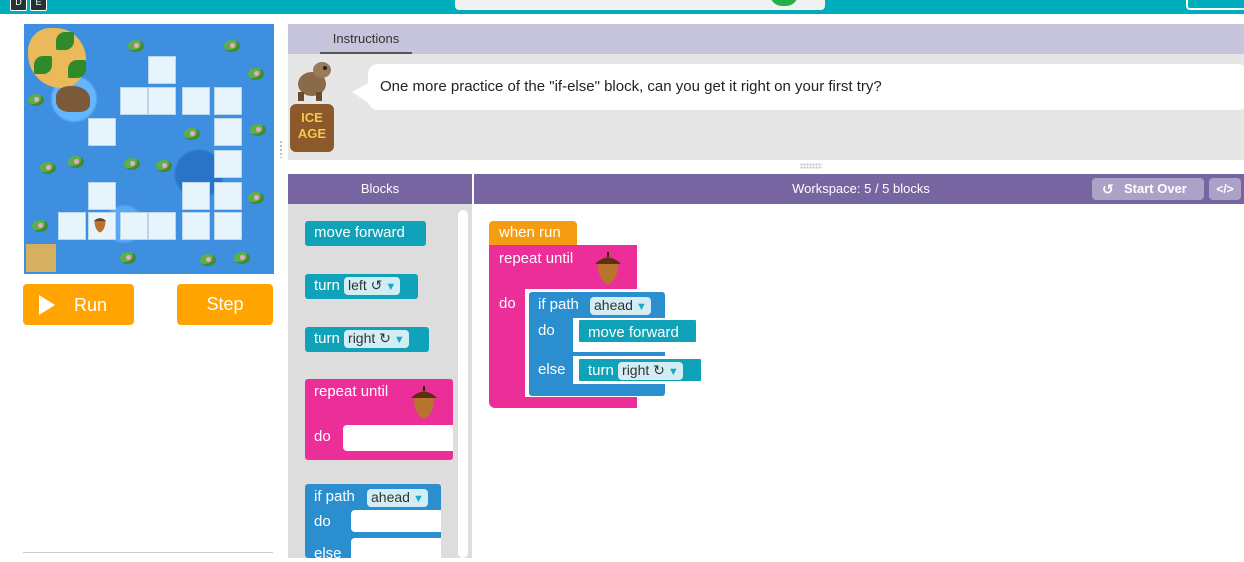  What do you see at coordinates (530, 232) in the screenshot?
I see `block-label: when run` at bounding box center [530, 232].